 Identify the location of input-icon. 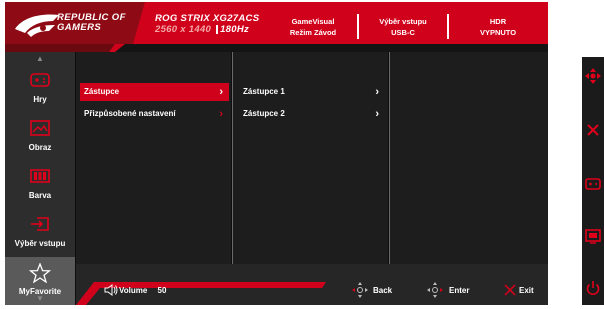
(40, 224).